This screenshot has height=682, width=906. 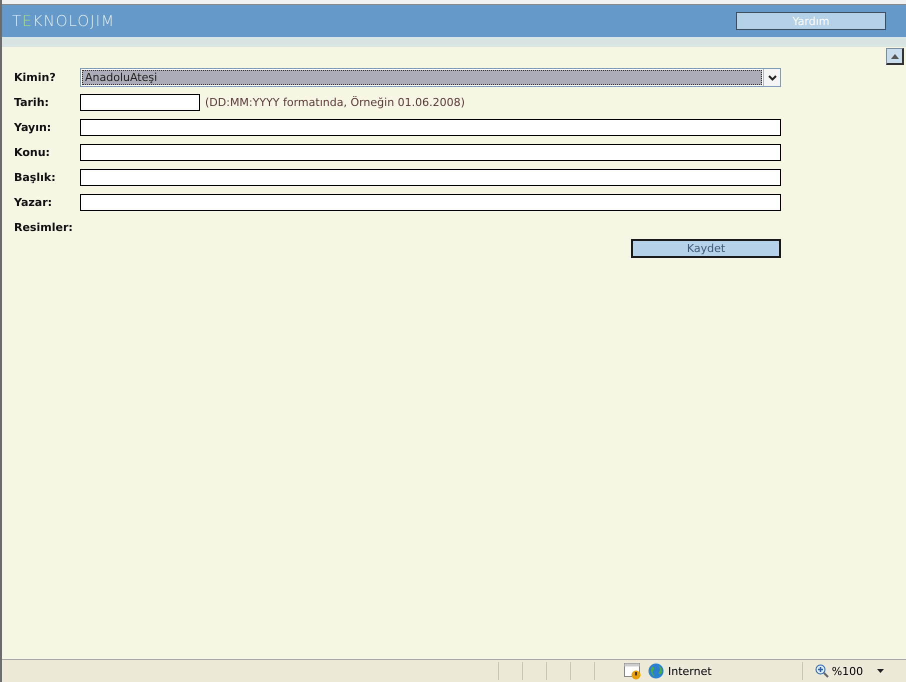 I want to click on field-label: Yayın:, so click(x=33, y=127).